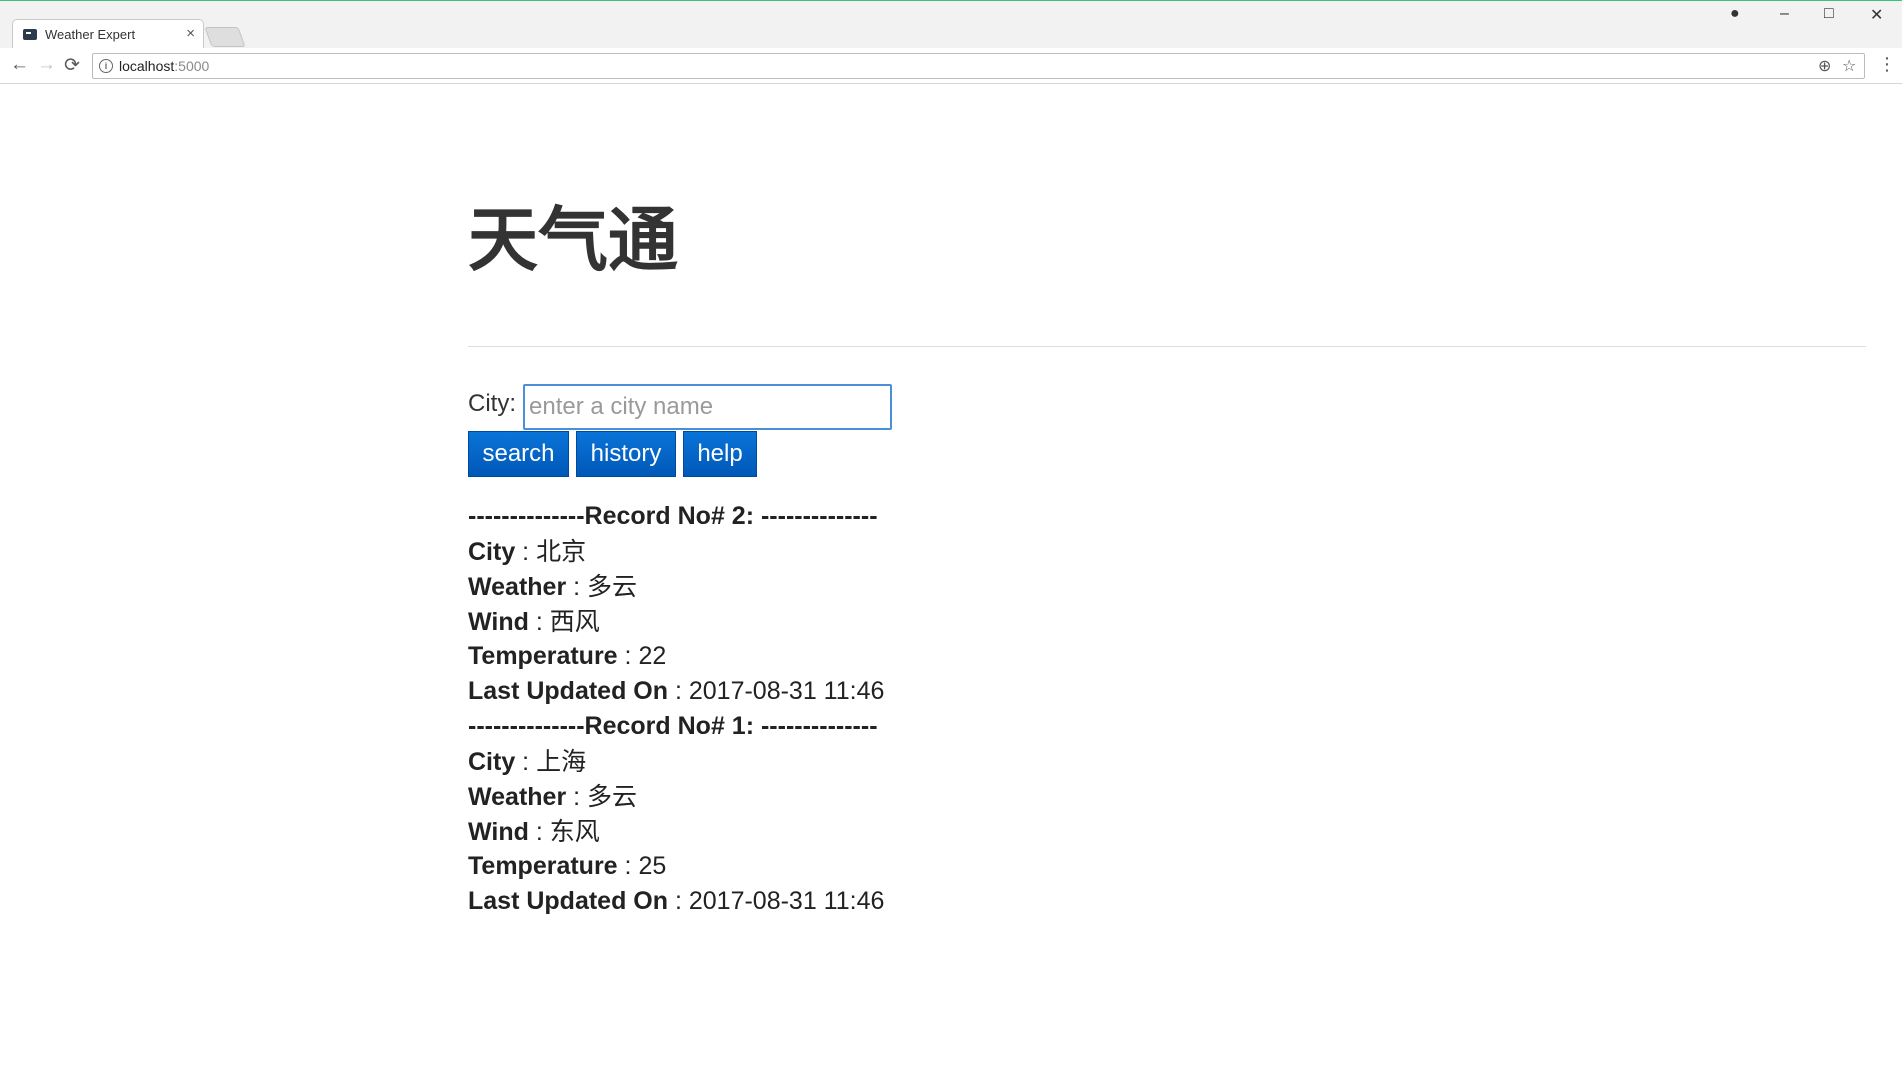 The height and width of the screenshot is (1080, 1902). Describe the element at coordinates (225, 37) in the screenshot. I see `new-tab-button` at that location.